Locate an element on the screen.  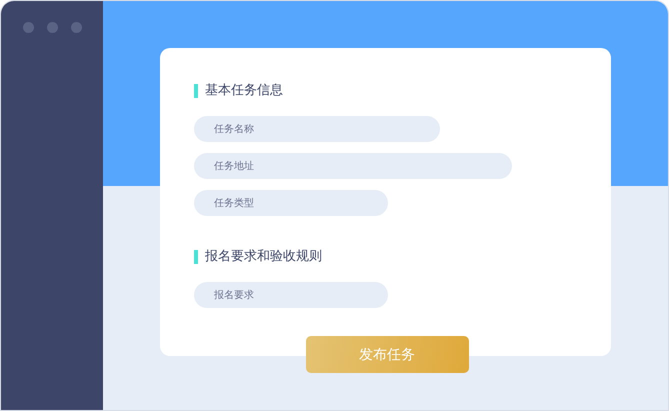
section-title: 基本任务信息 is located at coordinates (244, 91).